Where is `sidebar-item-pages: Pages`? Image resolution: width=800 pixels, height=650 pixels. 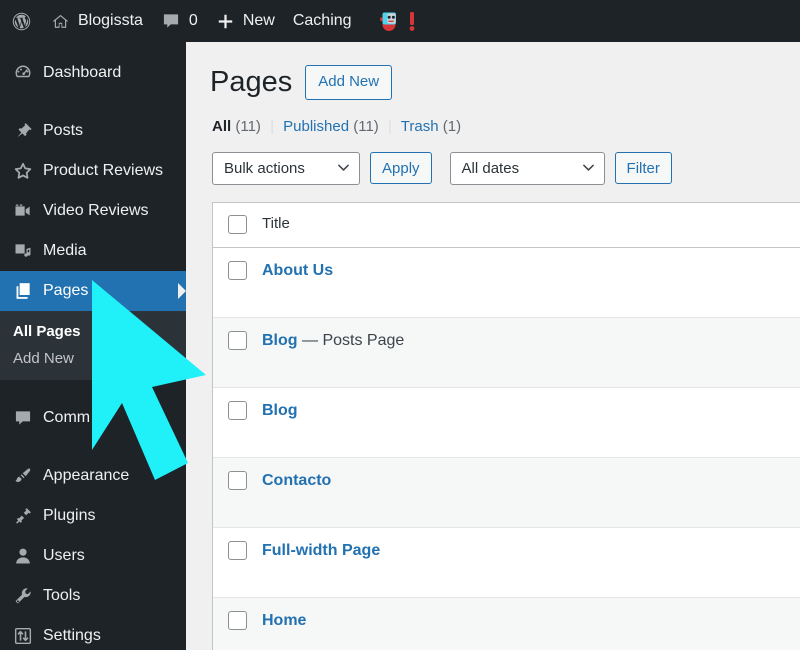
sidebar-item-pages: Pages is located at coordinates (93, 291).